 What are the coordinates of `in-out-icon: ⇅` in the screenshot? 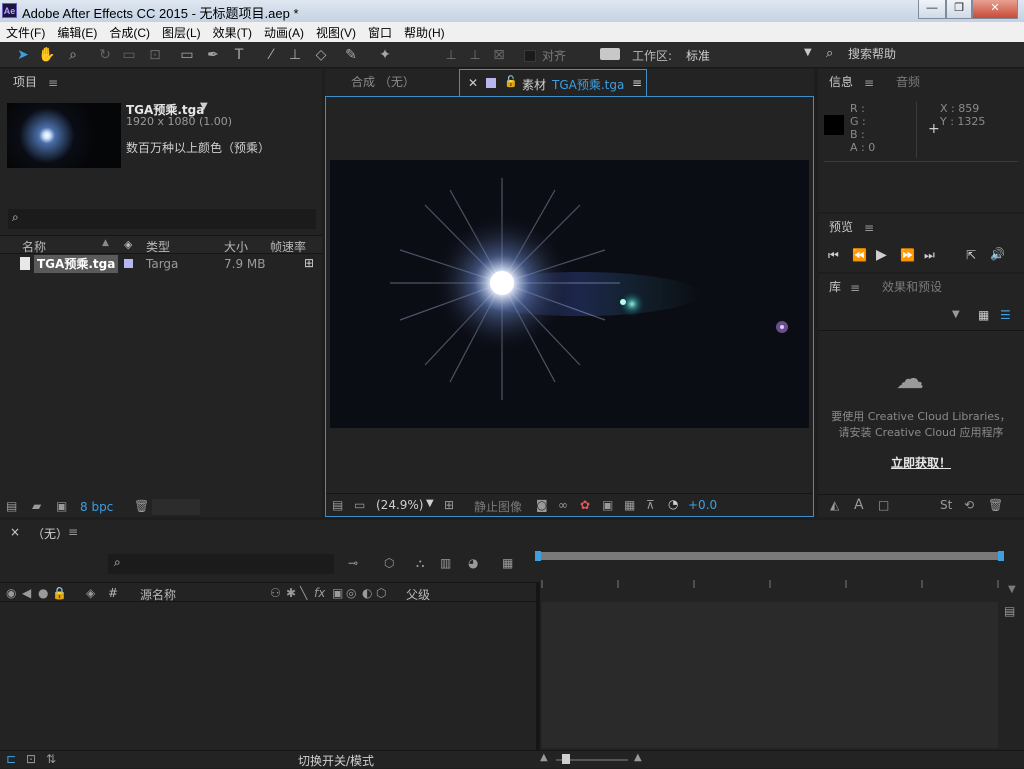 It's located at (51, 759).